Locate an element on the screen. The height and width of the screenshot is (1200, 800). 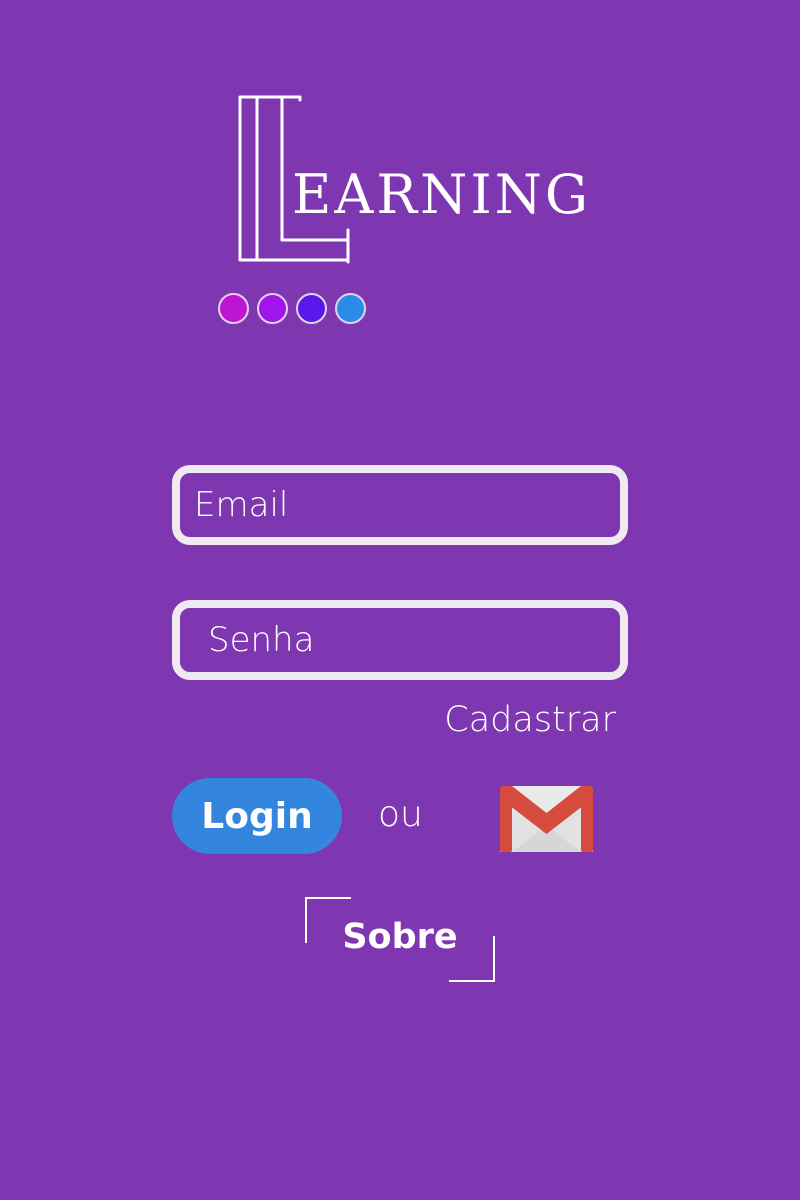
color-dots is located at coordinates (292, 308).